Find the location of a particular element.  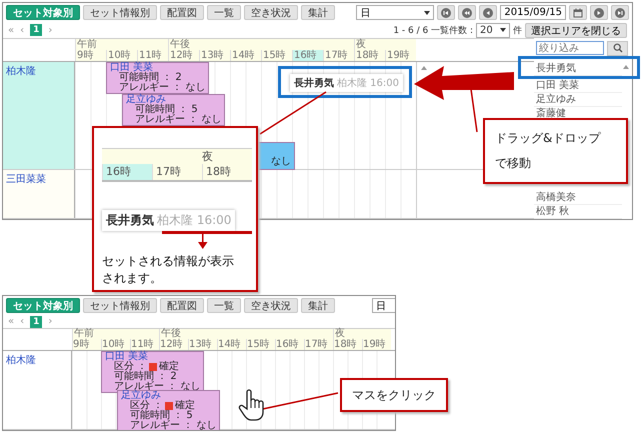

result-count: 1 - 6 / 6 一覧件数 : is located at coordinates (433, 30).